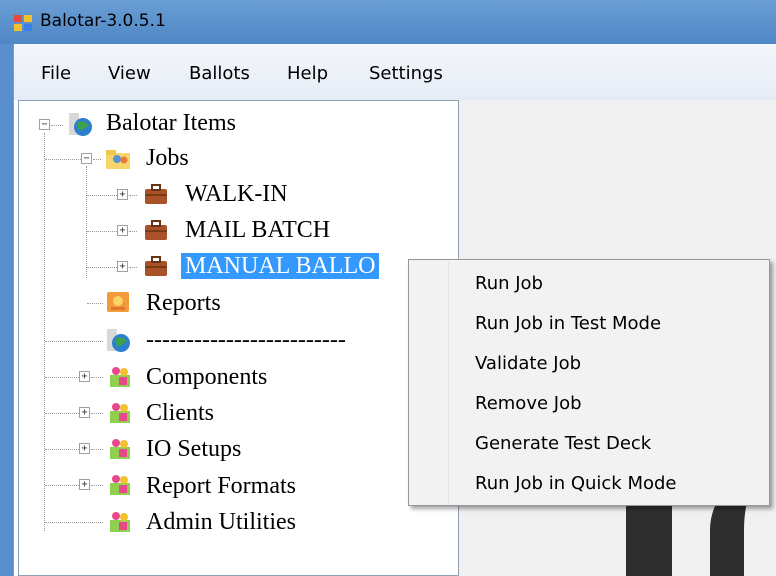  I want to click on tree-item-label: Report Formats, so click(221, 486).